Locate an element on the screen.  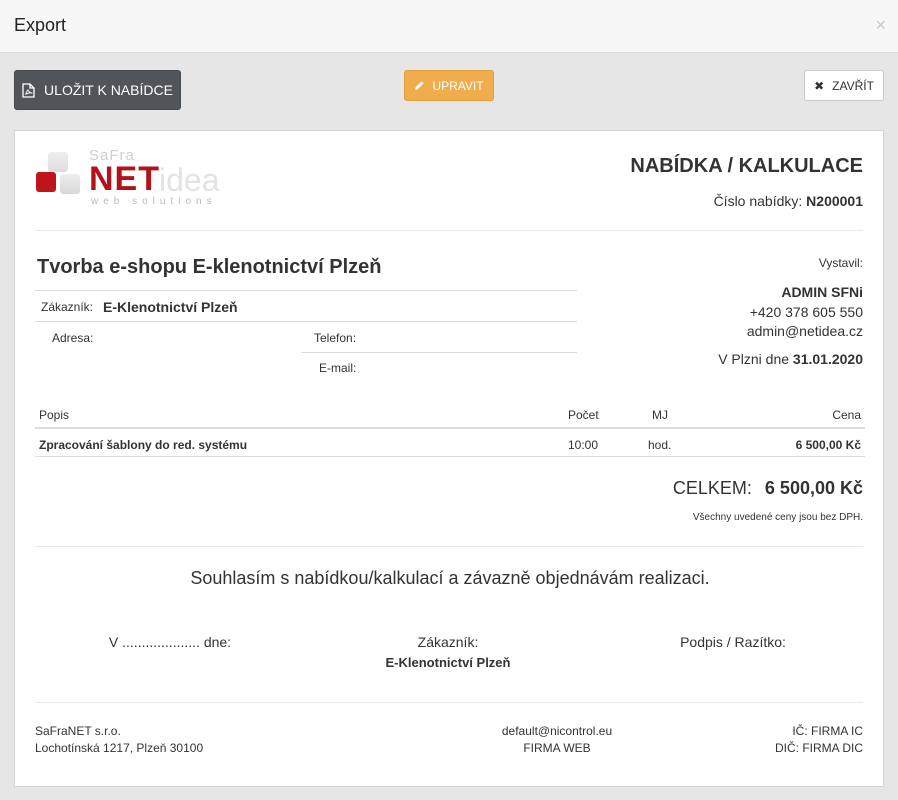
offer-number-label: Číslo nabídky: is located at coordinates (758, 201).